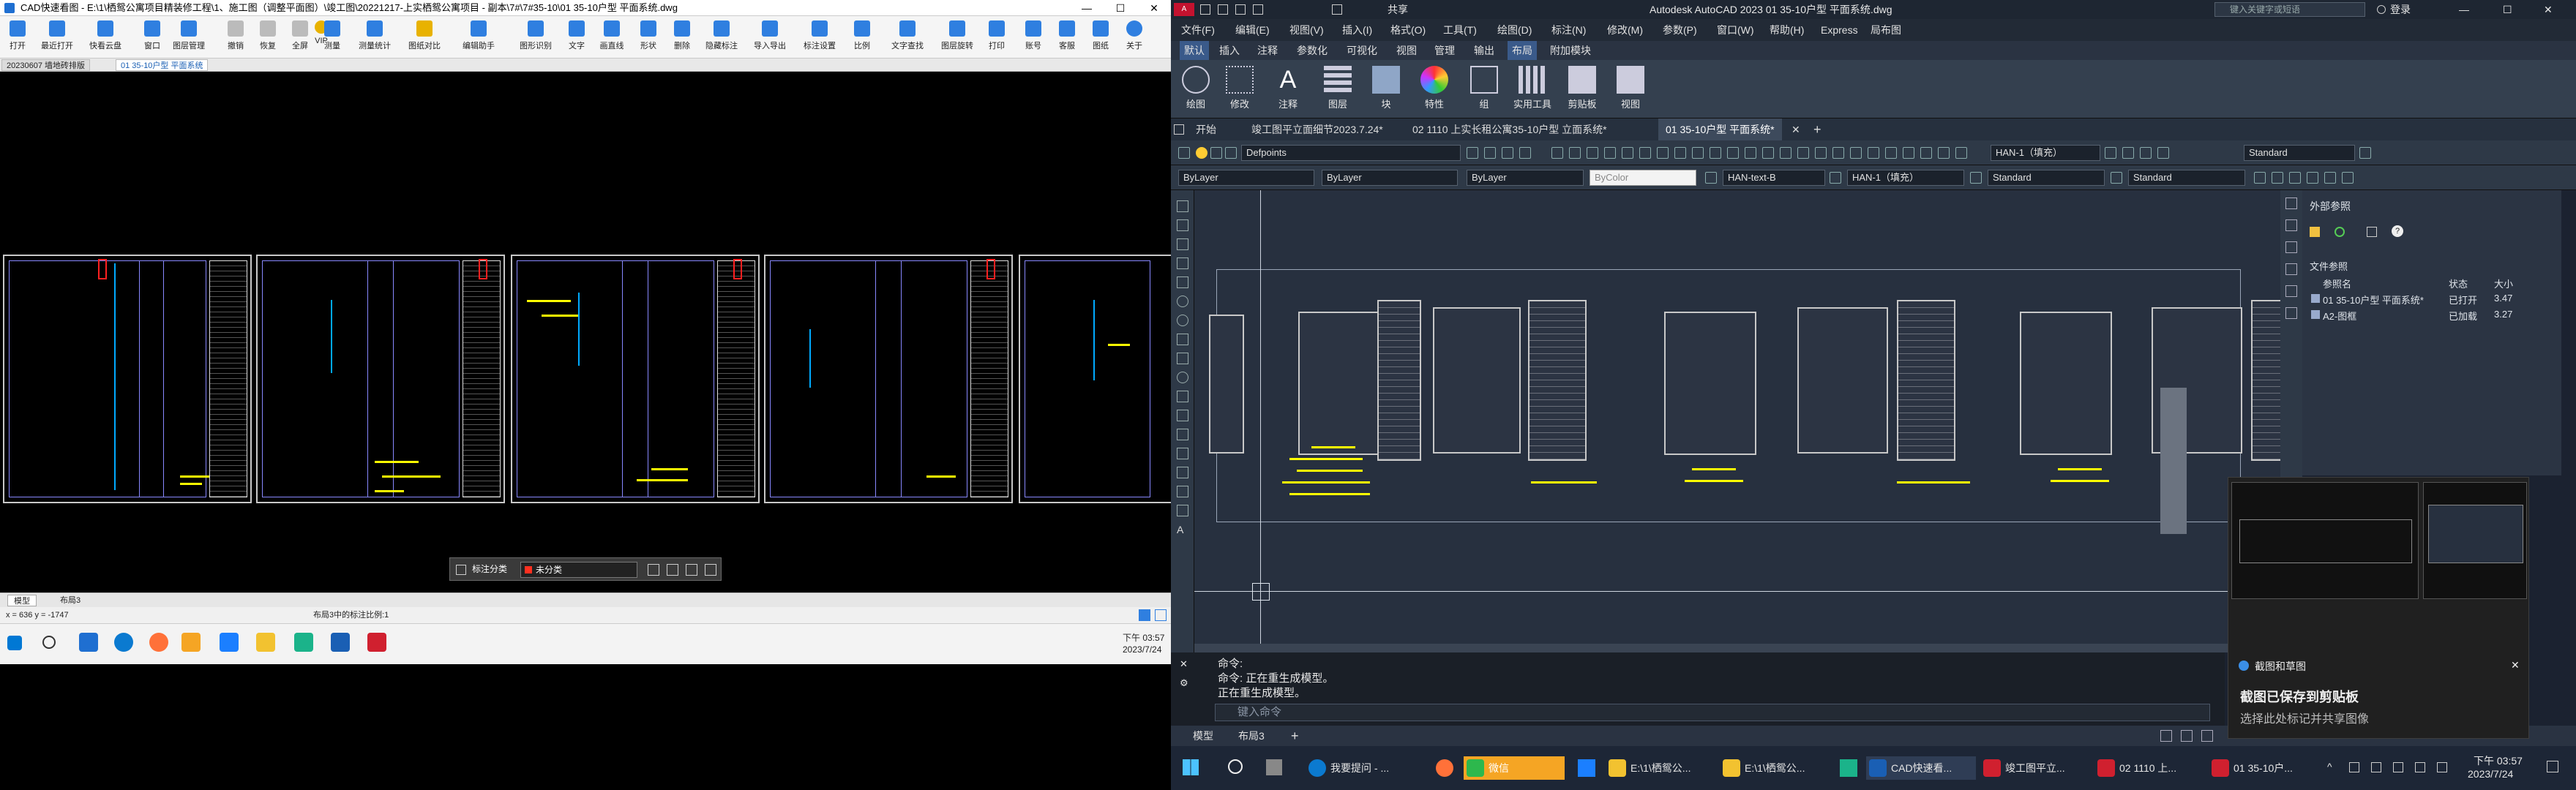 Image resolution: width=2576 pixels, height=790 pixels. What do you see at coordinates (957, 38) in the screenshot?
I see `rotate-button: 图层旋转` at bounding box center [957, 38].